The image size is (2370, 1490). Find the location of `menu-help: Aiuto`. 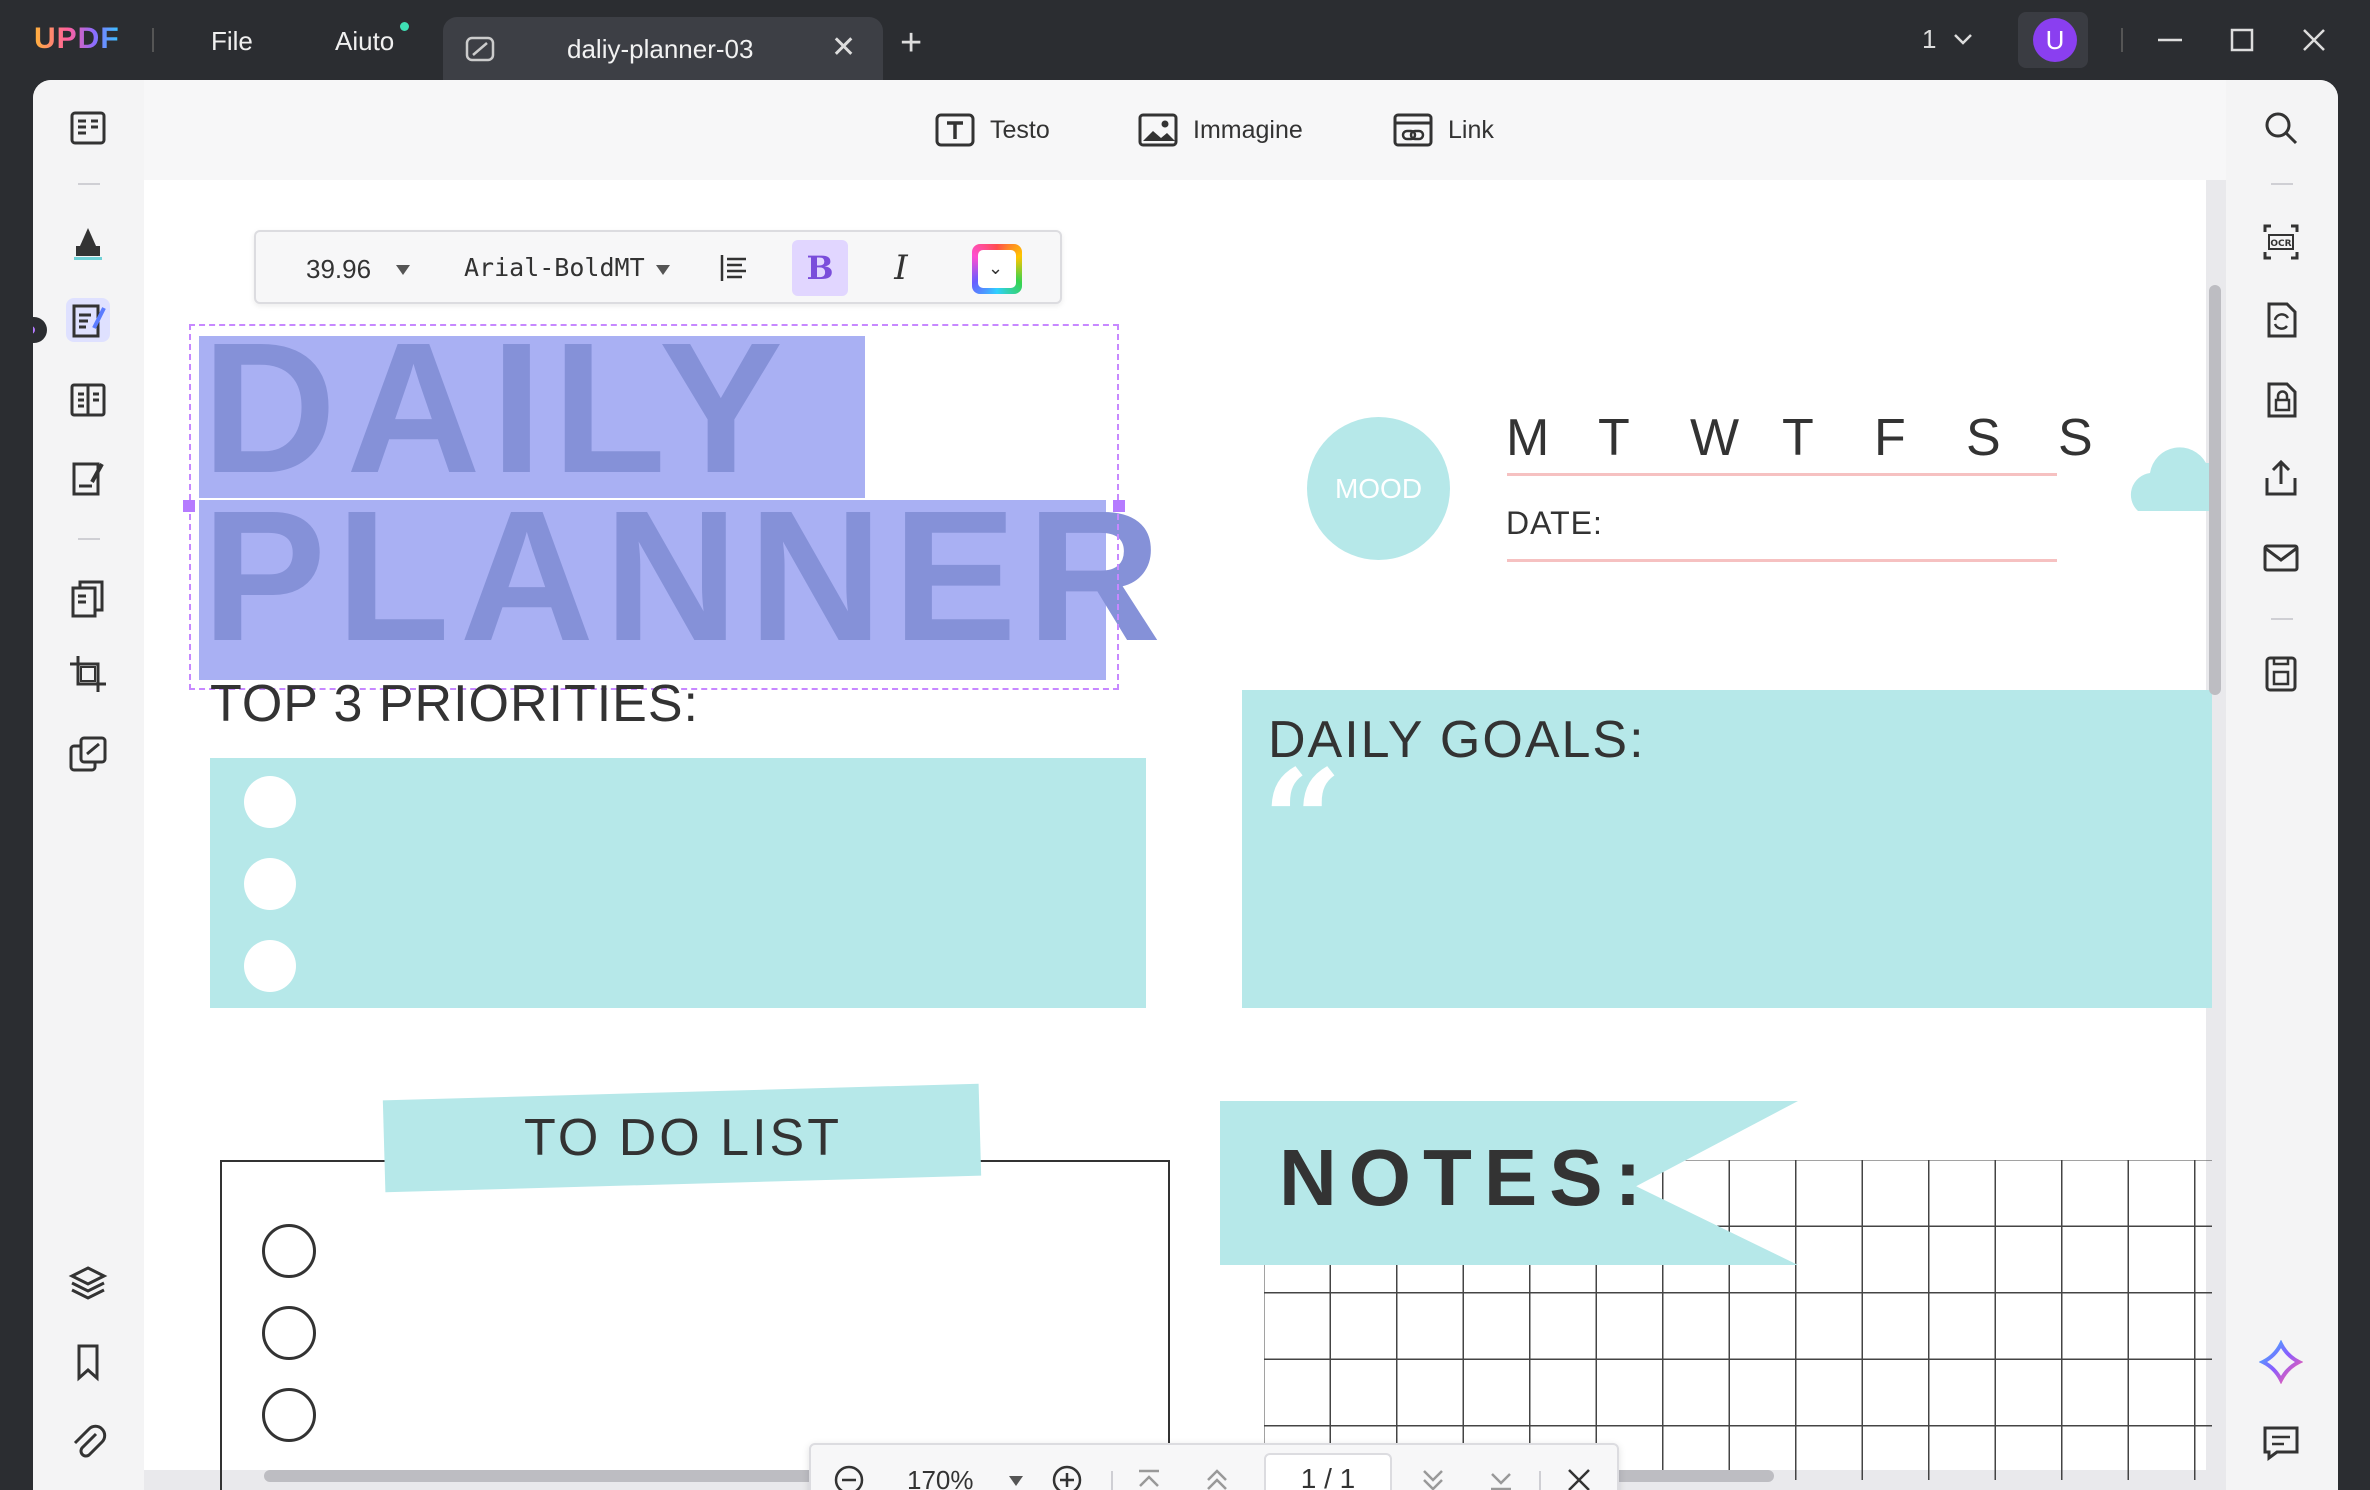

menu-help: Aiuto is located at coordinates (364, 41).